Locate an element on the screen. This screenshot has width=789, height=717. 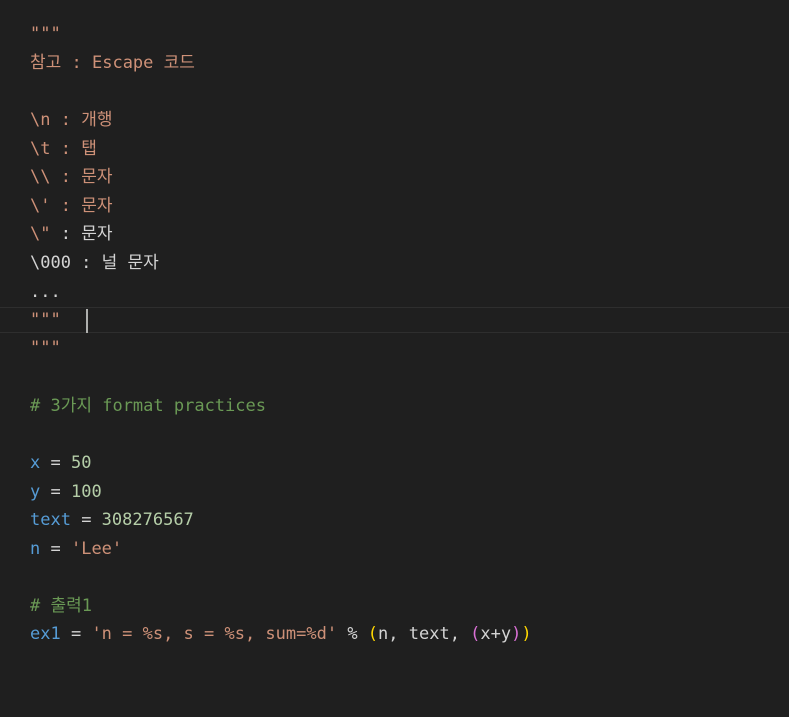
percent-op: % is located at coordinates (352, 634).